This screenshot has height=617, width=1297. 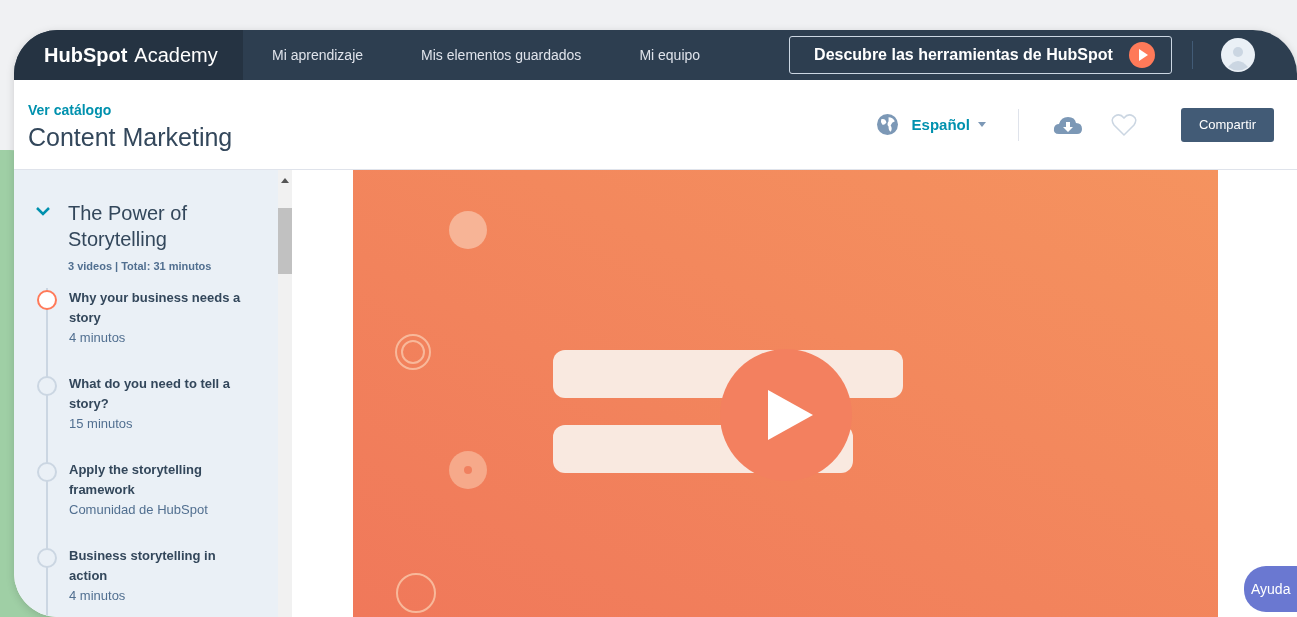 I want to click on logo: HubSpot Academy, so click(x=128, y=55).